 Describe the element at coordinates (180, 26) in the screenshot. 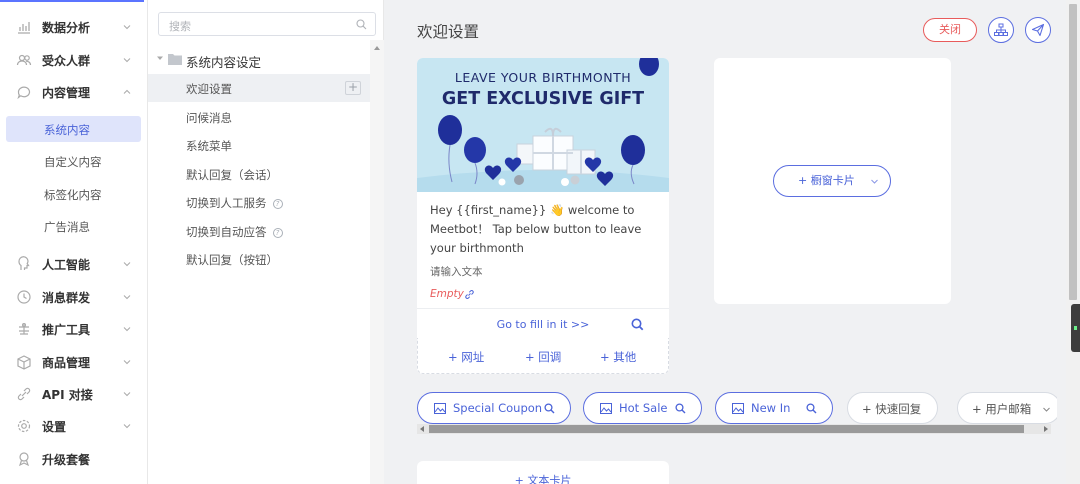

I see `search-placeholder: 搜索` at that location.